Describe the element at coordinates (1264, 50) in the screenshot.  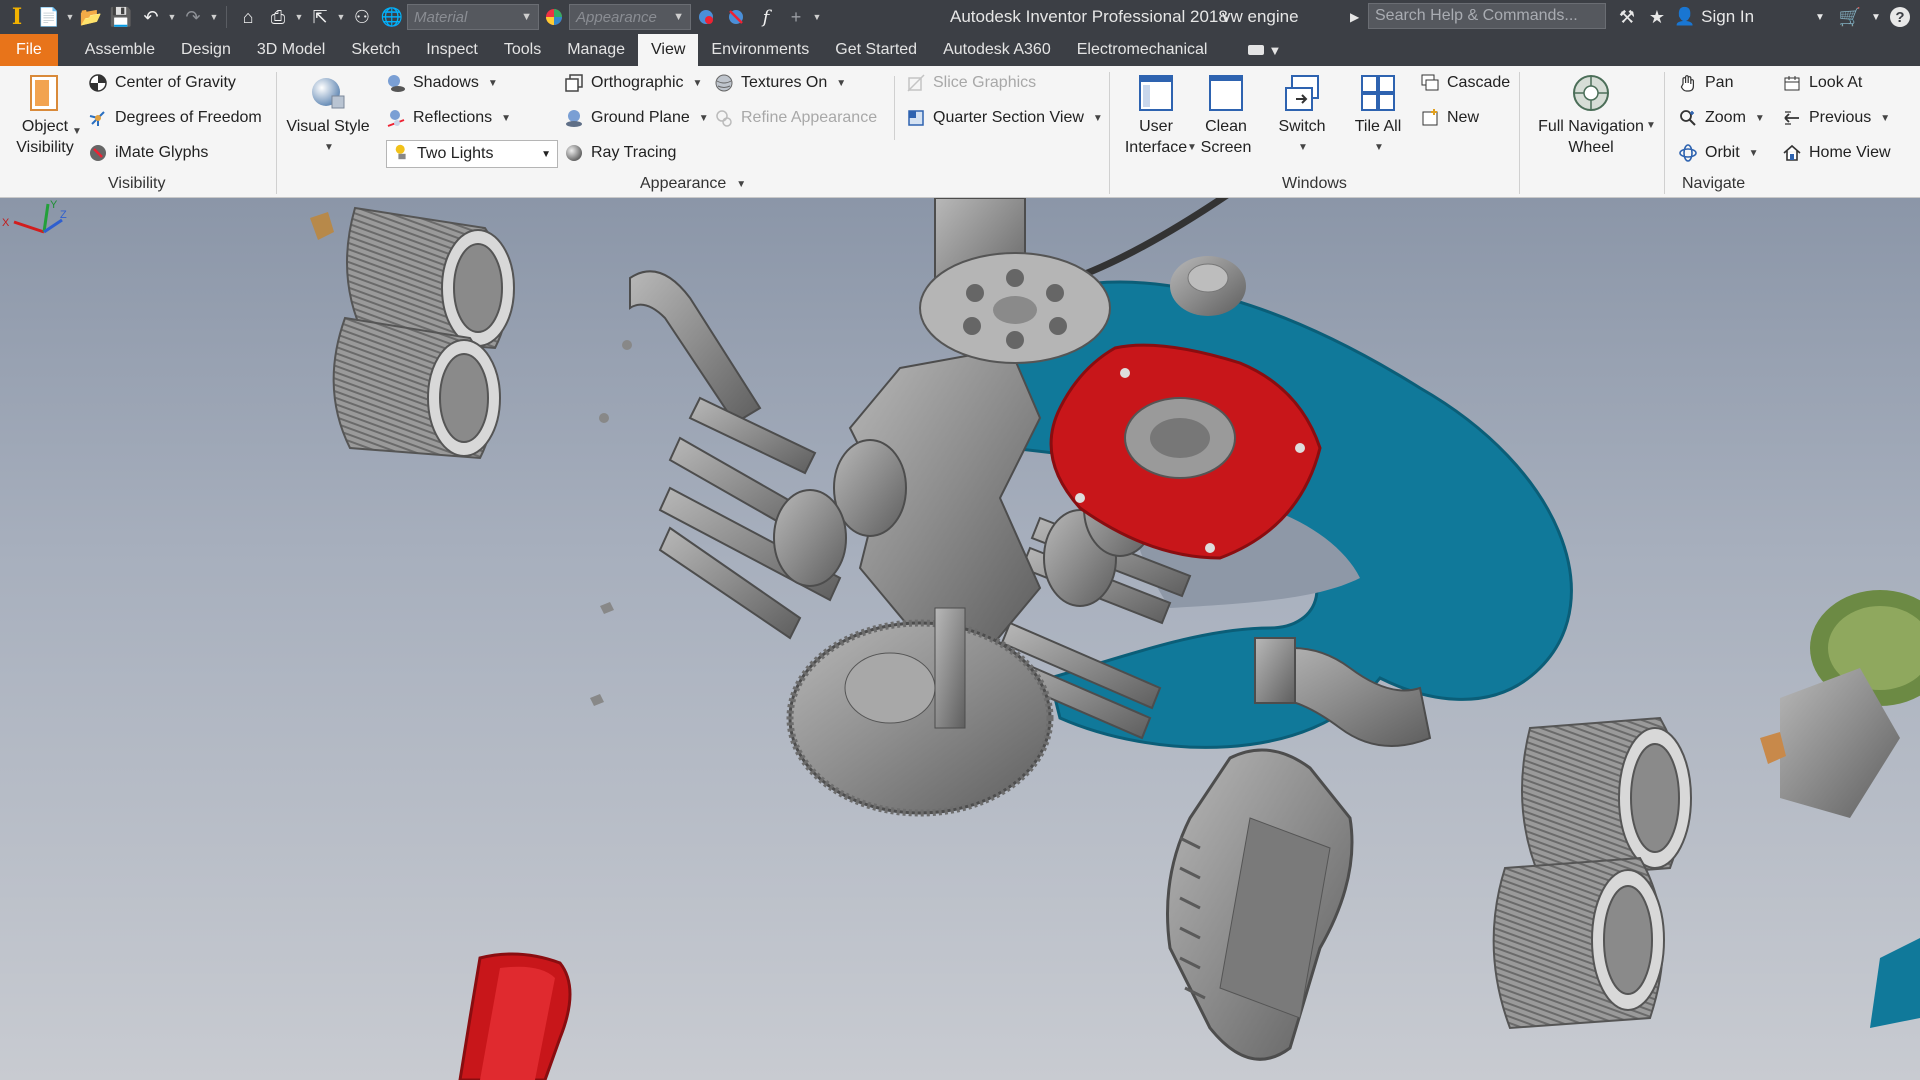
I see `ribbon-display-toggle: ▼` at that location.